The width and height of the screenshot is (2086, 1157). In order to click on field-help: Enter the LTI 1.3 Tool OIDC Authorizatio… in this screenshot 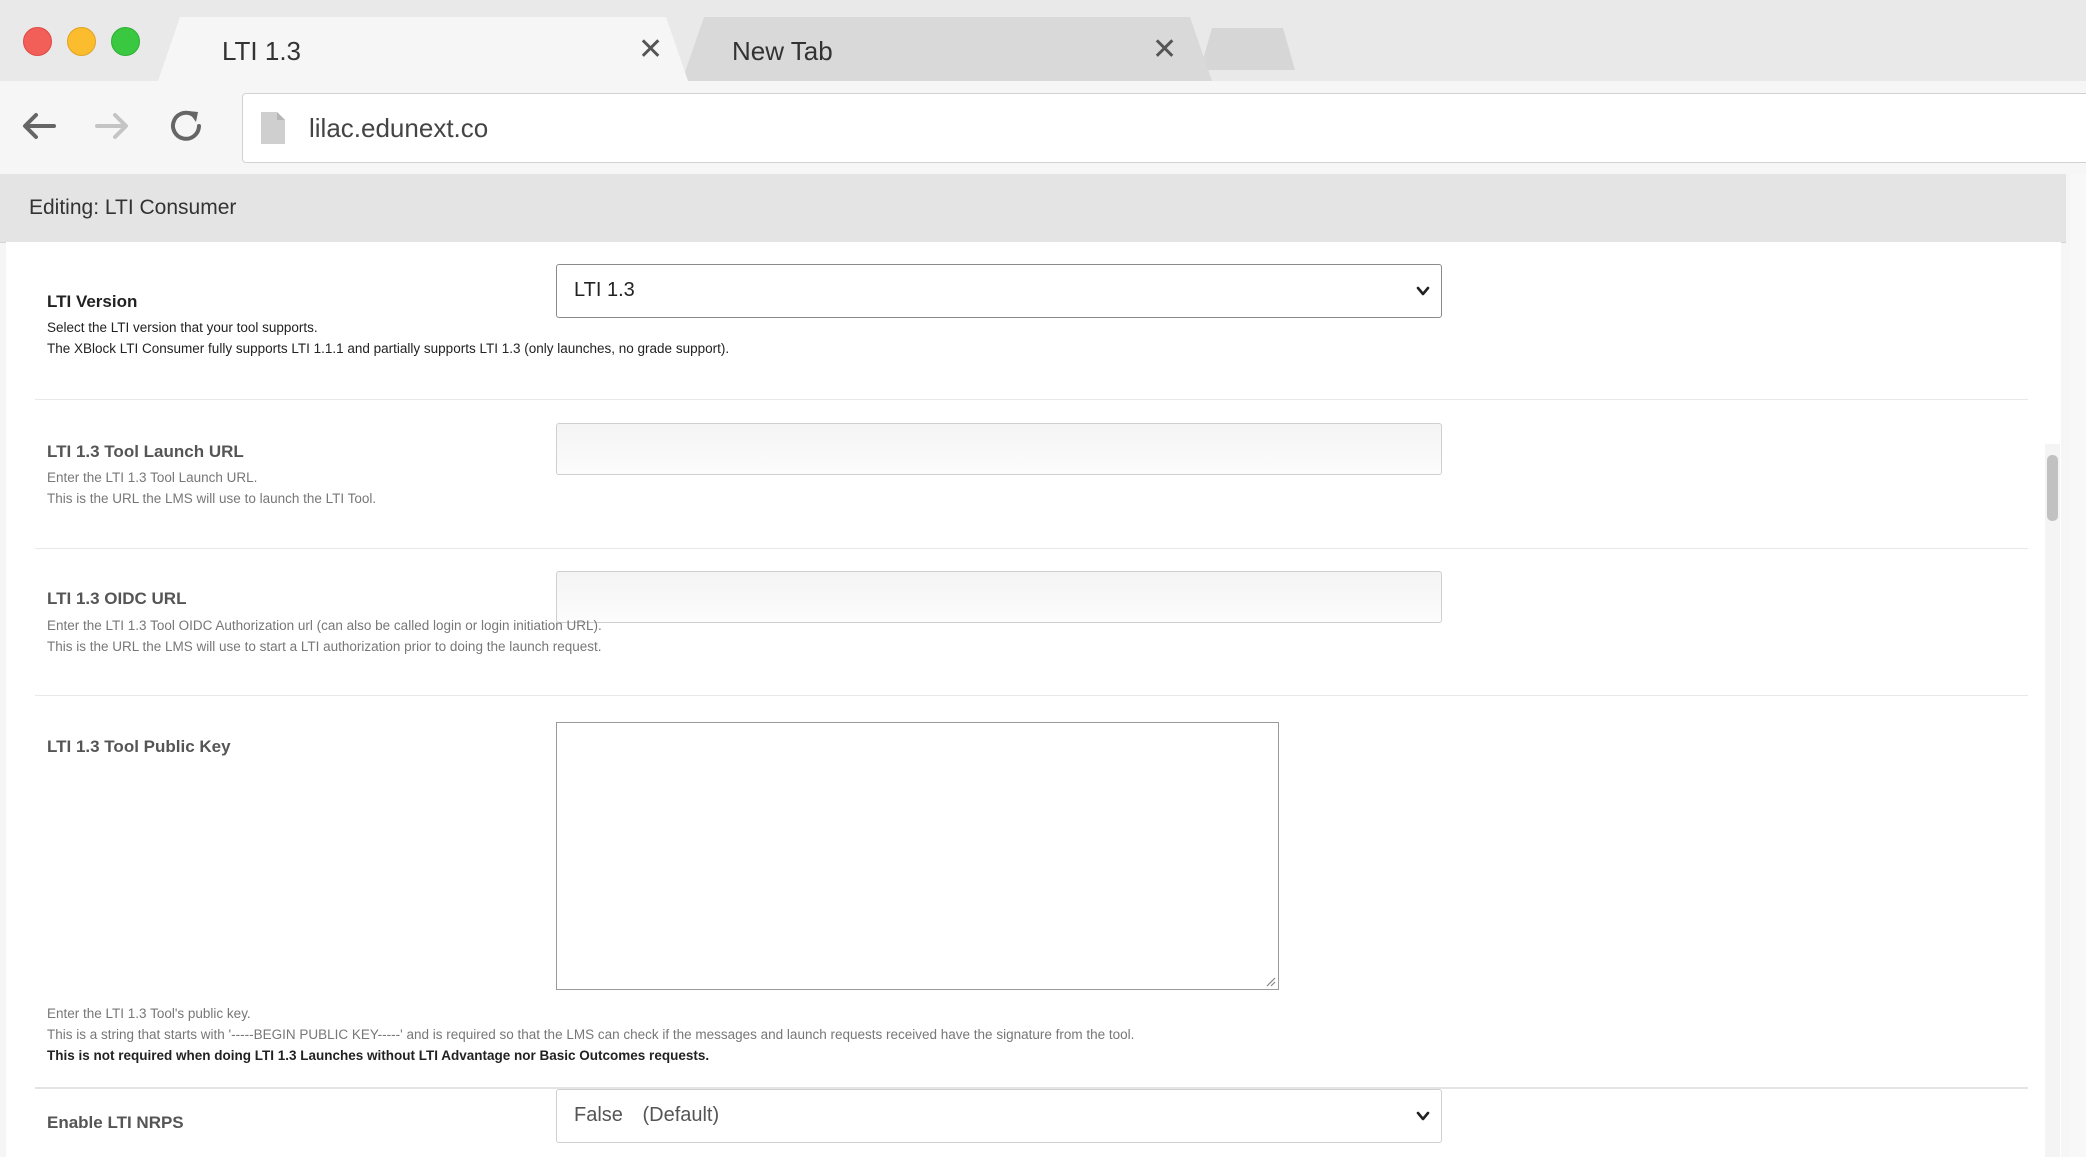, I will do `click(324, 636)`.